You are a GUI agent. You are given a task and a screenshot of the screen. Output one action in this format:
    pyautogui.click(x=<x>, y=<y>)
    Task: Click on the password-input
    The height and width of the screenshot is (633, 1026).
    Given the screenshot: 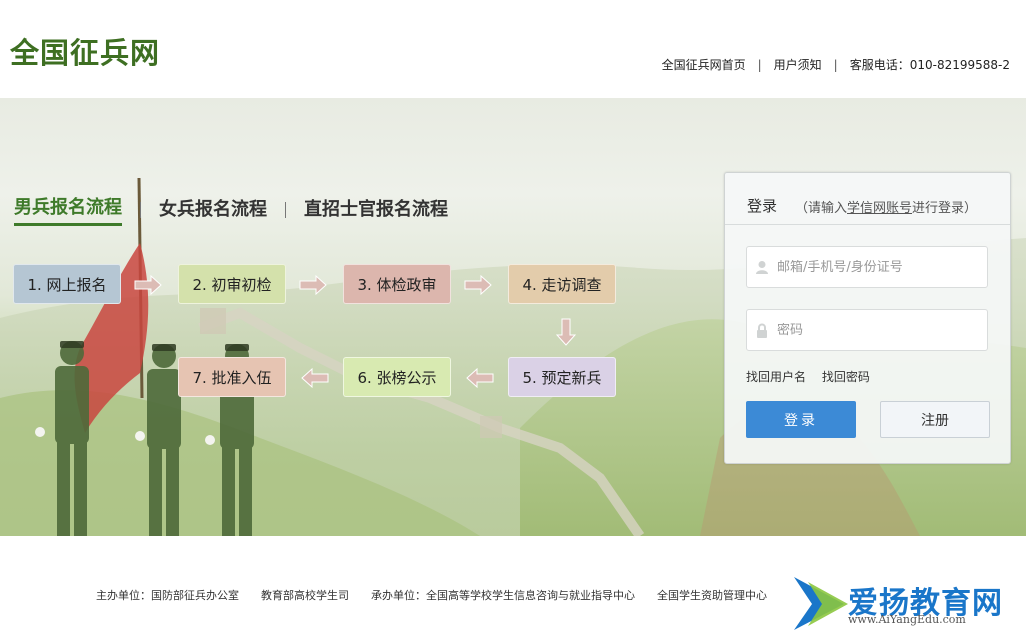 What is the action you would take?
    pyautogui.click(x=877, y=330)
    